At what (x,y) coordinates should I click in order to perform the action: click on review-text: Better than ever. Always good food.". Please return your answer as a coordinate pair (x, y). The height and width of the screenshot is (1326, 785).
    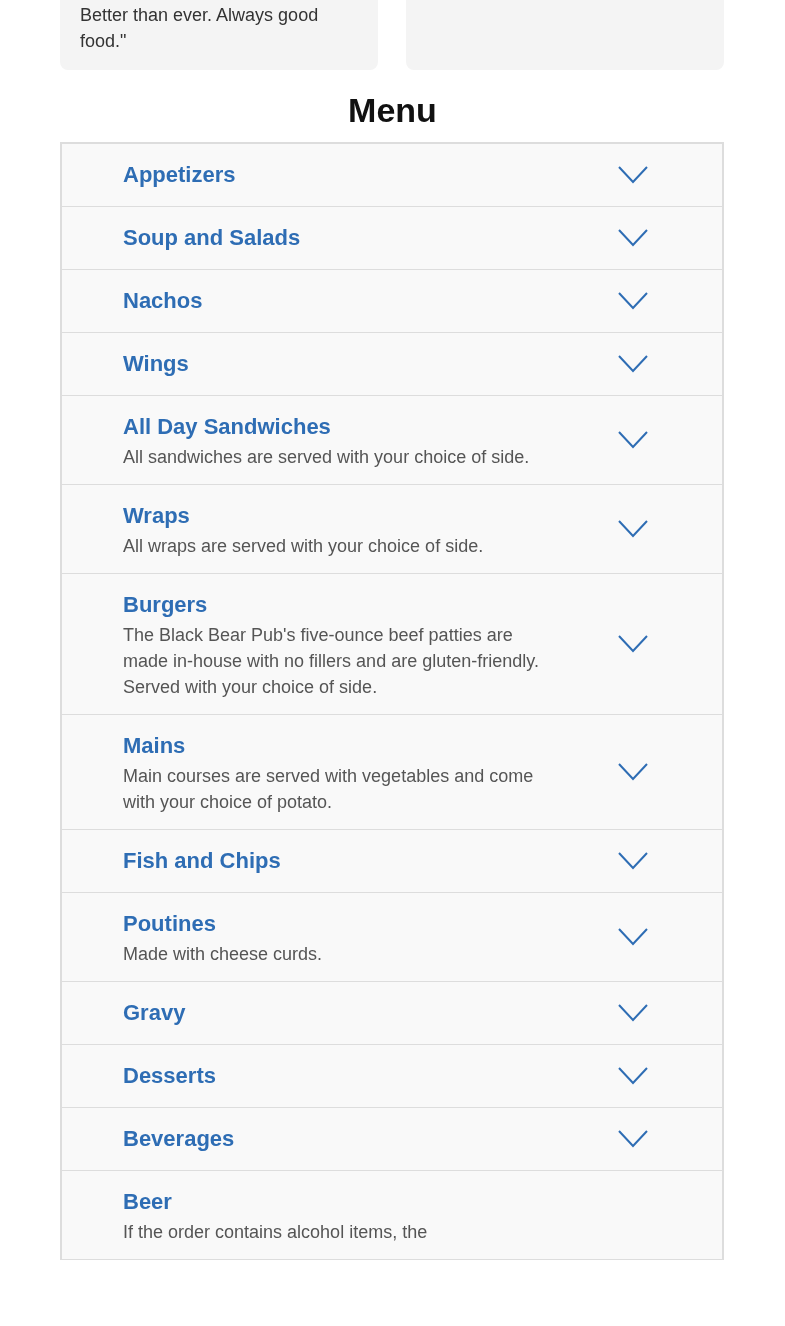
    Looking at the image, I should click on (200, 28).